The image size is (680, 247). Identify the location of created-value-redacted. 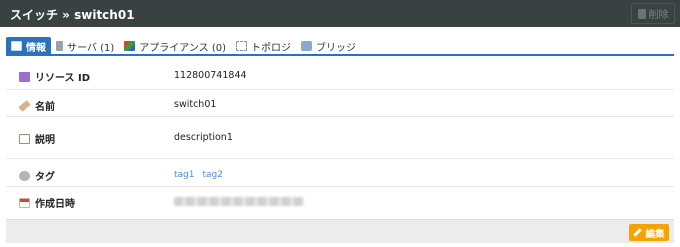
(239, 203).